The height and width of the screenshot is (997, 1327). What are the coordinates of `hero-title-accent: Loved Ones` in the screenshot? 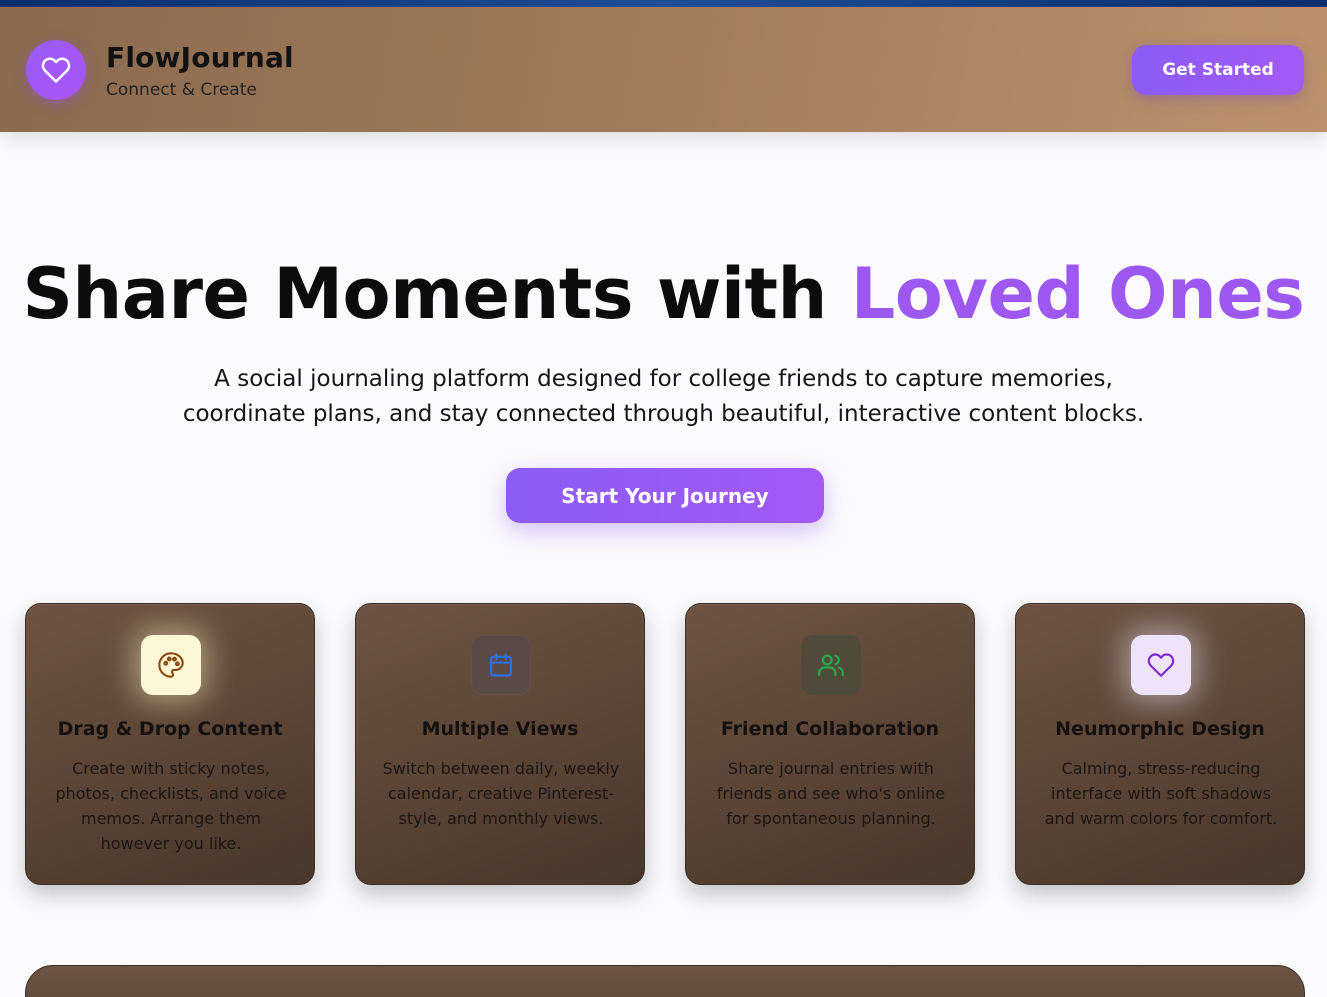 It's located at (1077, 294).